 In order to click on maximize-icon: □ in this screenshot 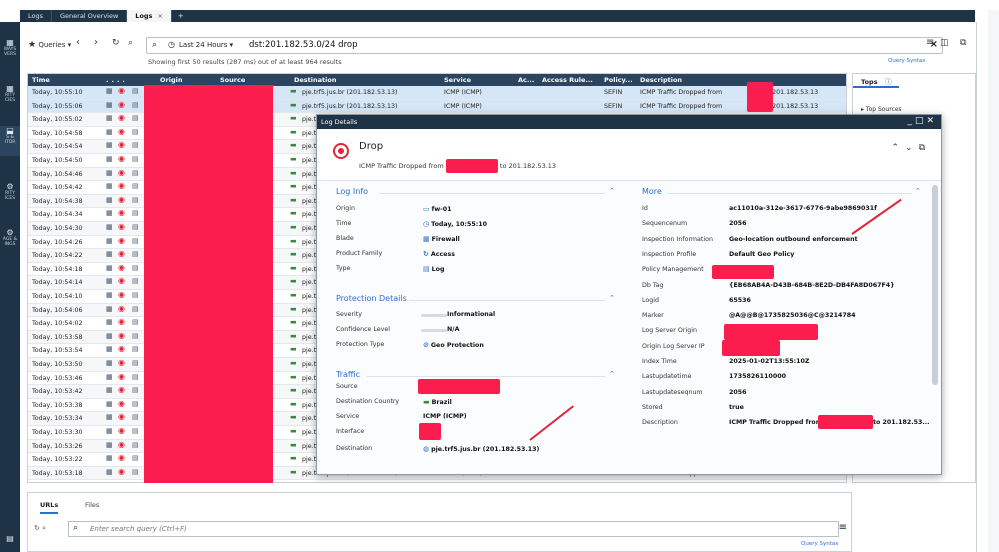, I will do `click(921, 121)`.